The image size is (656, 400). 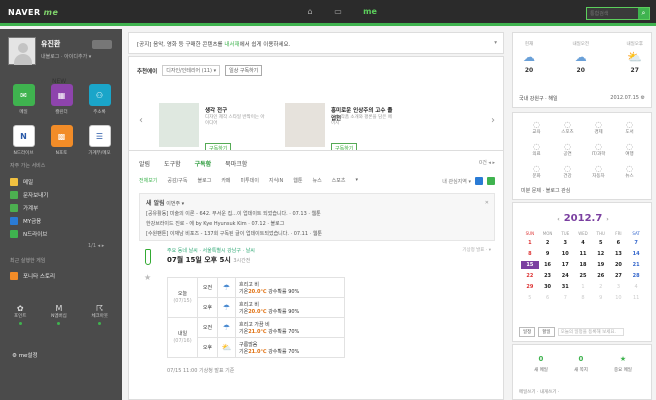 I want to click on sidebar-menu-item: N드라이브, so click(x=62, y=233).